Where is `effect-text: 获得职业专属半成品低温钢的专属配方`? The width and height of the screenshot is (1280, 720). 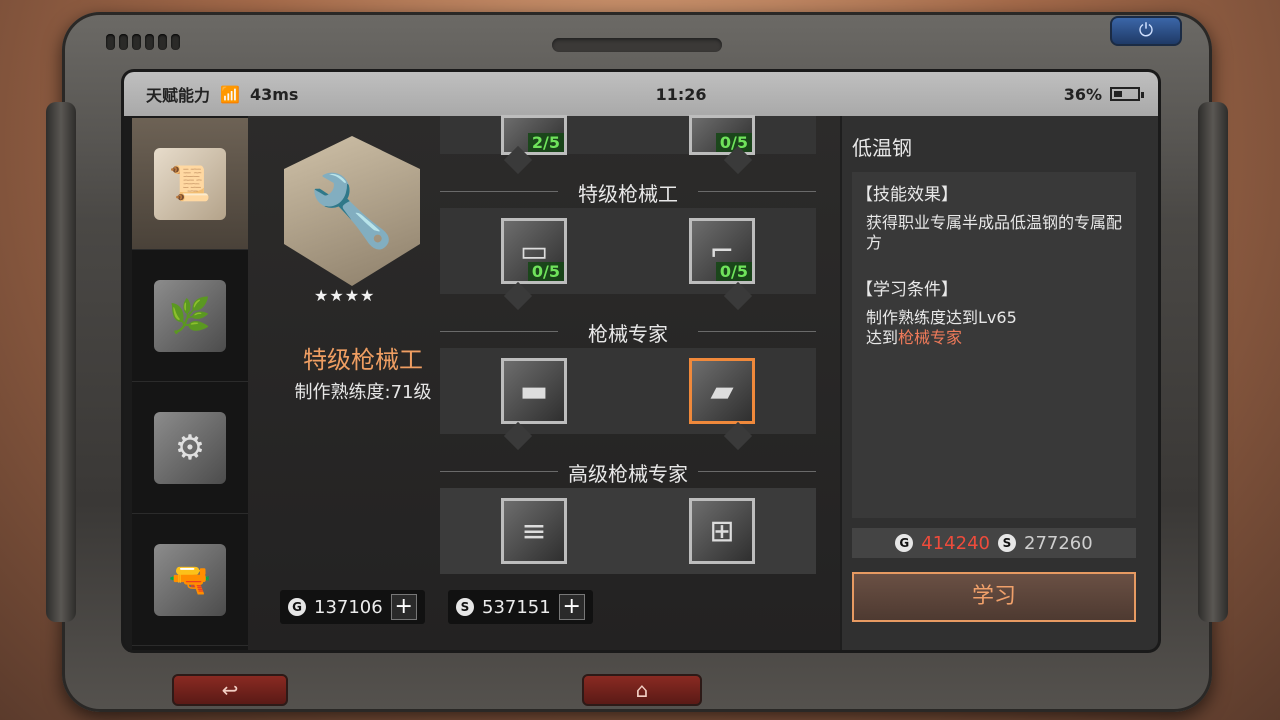 effect-text: 获得职业专属半成品低温钢的专属配方 is located at coordinates (994, 232).